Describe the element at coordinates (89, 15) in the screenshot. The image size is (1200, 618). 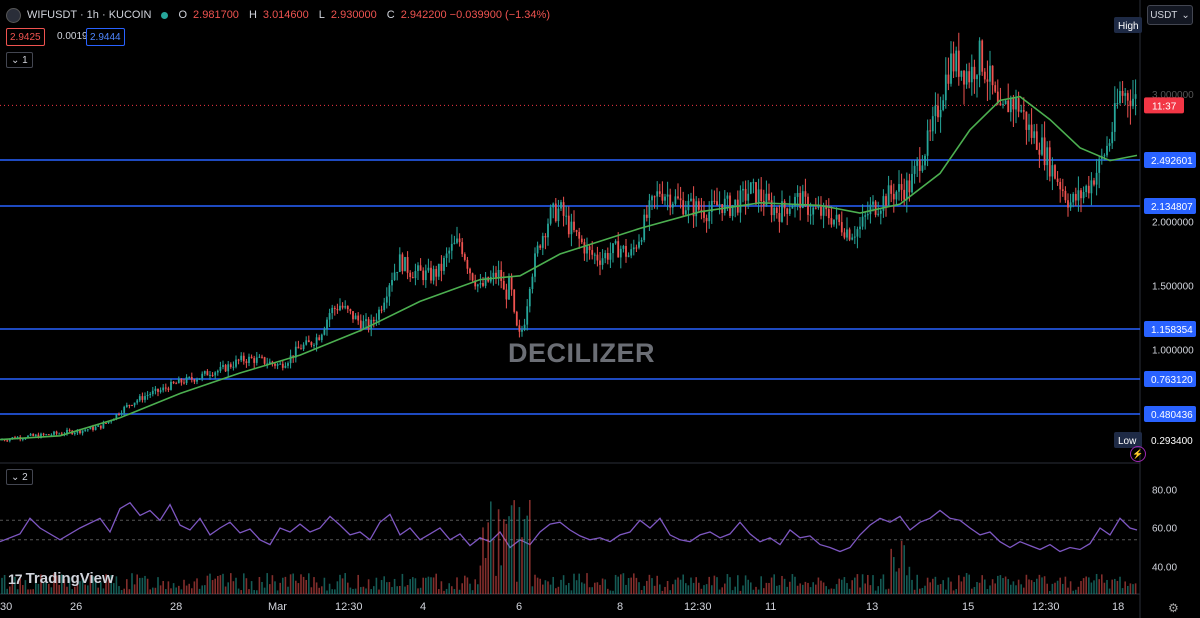
I see `symbol-title: WIFUSDT · 1h · KUCOIN` at that location.